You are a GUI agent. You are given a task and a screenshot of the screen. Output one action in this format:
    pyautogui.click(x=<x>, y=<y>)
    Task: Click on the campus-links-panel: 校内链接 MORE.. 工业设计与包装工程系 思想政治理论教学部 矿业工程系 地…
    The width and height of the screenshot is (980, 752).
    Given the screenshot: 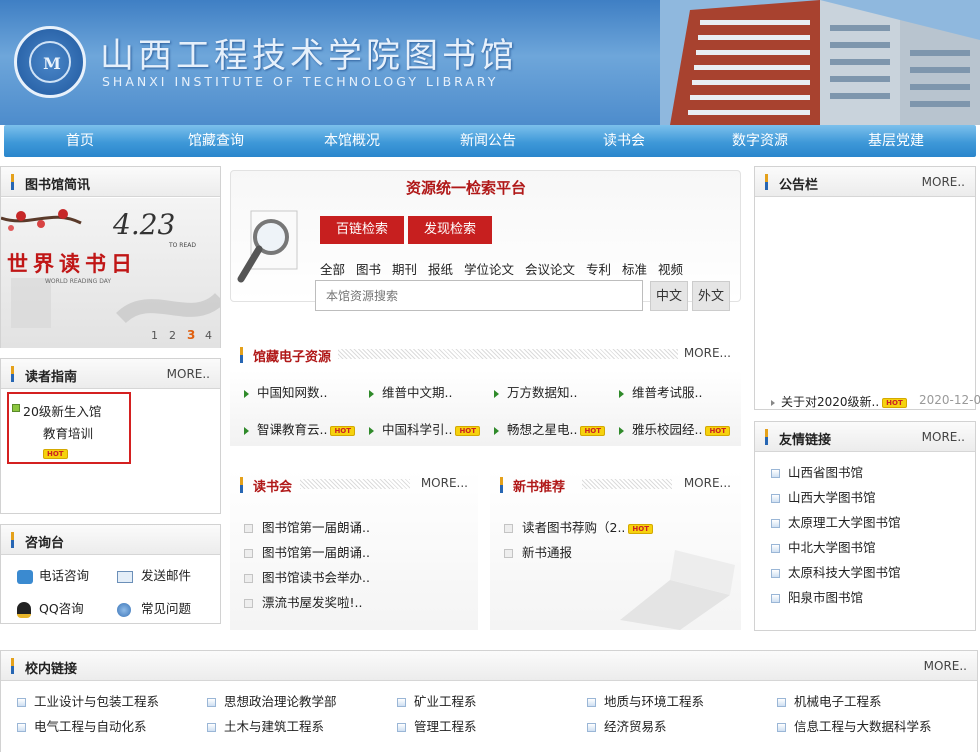 What is the action you would take?
    pyautogui.click(x=489, y=701)
    